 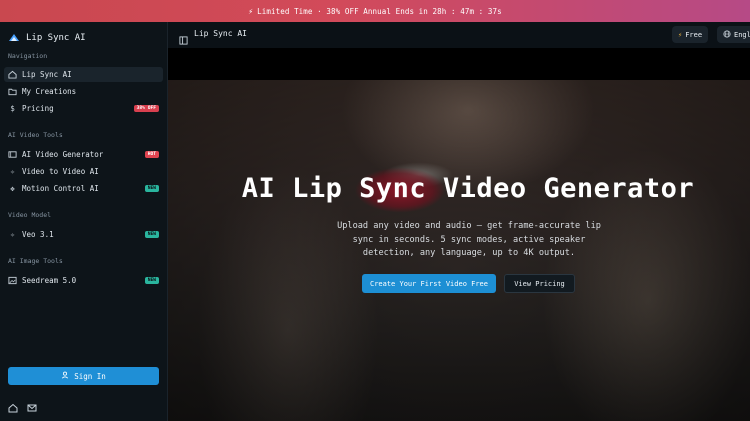 I want to click on sidebar-item-label: Pricing, so click(x=38, y=108).